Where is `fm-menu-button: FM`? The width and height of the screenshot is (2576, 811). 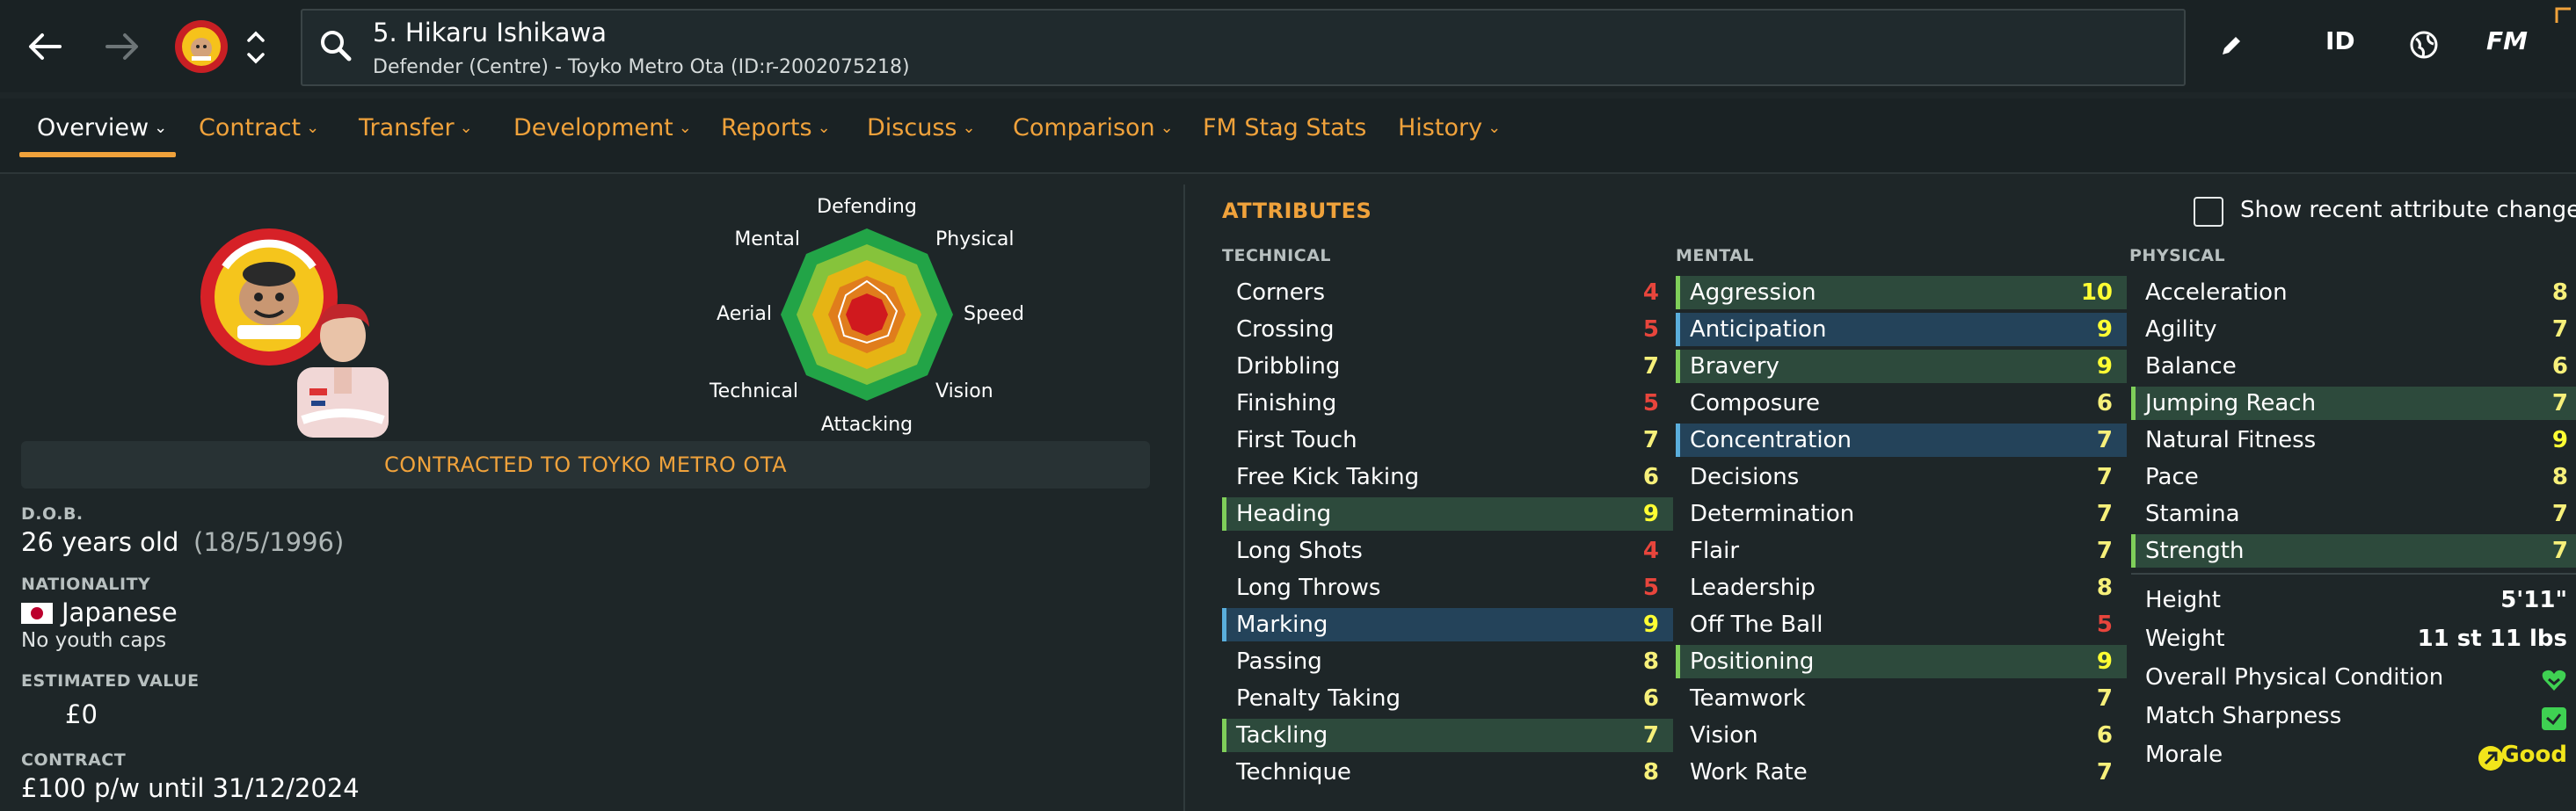 fm-menu-button: FM is located at coordinates (2507, 40).